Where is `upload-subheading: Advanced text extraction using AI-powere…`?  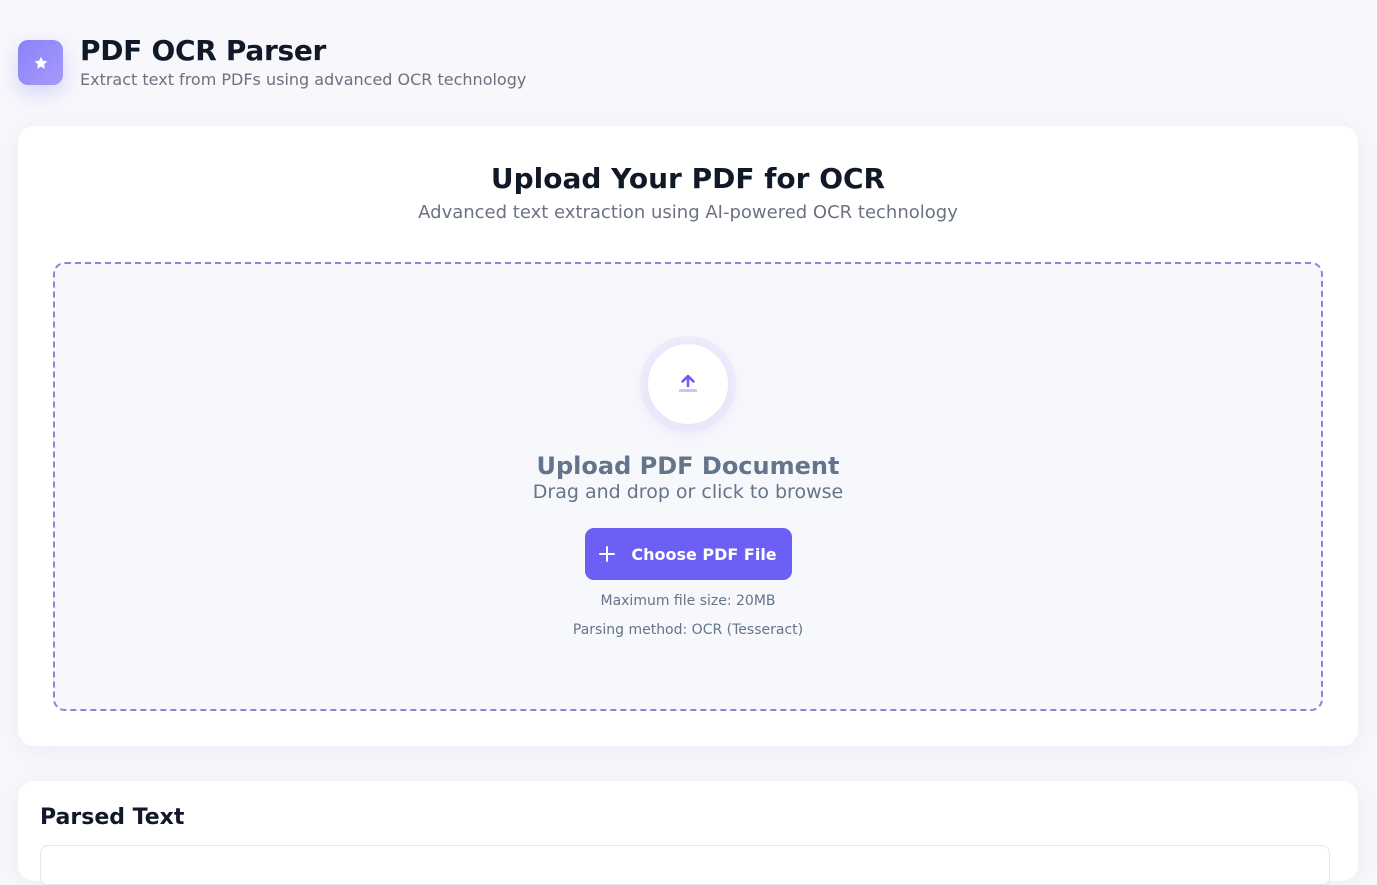
upload-subheading: Advanced text extraction using AI-powere… is located at coordinates (688, 212).